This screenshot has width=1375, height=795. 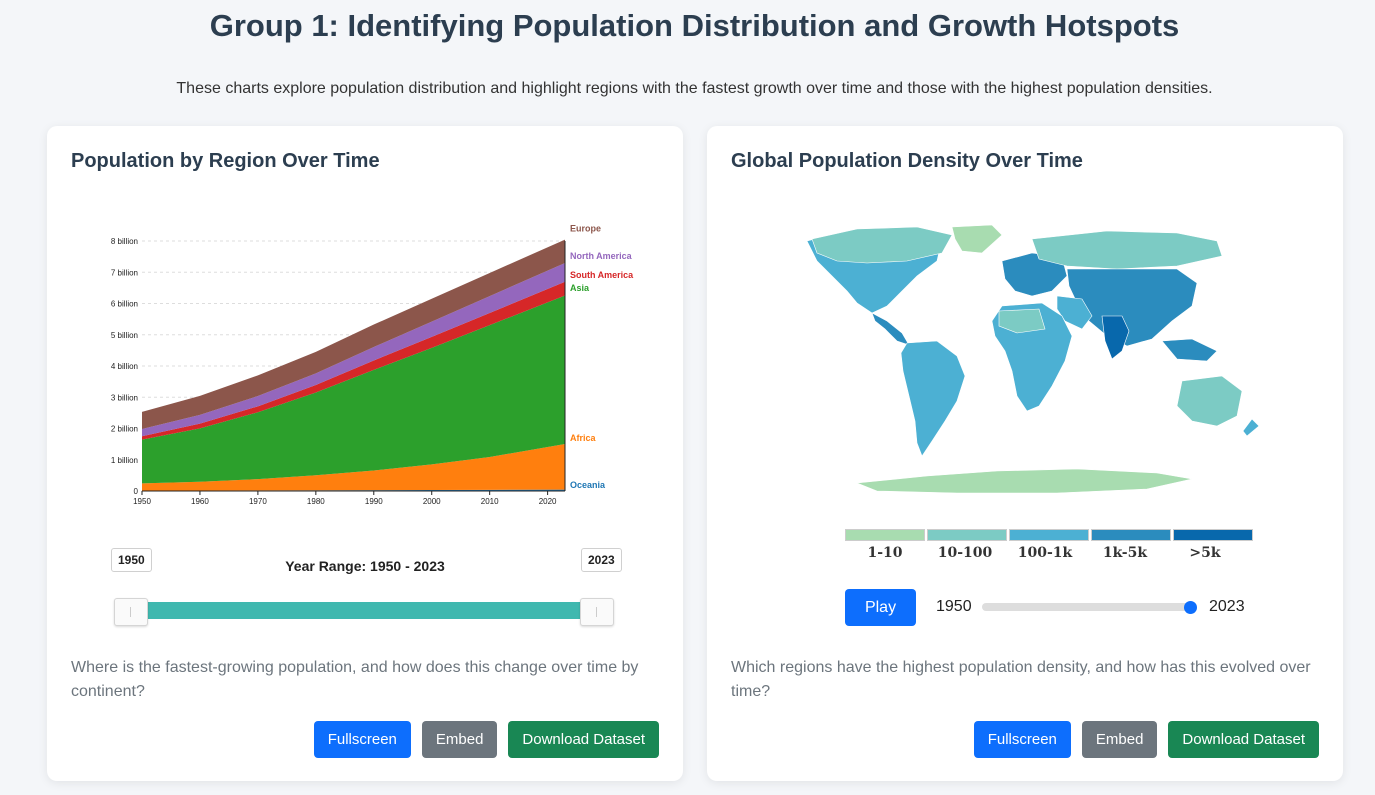 What do you see at coordinates (1205, 553) in the screenshot?
I see `legend-label: >5k` at bounding box center [1205, 553].